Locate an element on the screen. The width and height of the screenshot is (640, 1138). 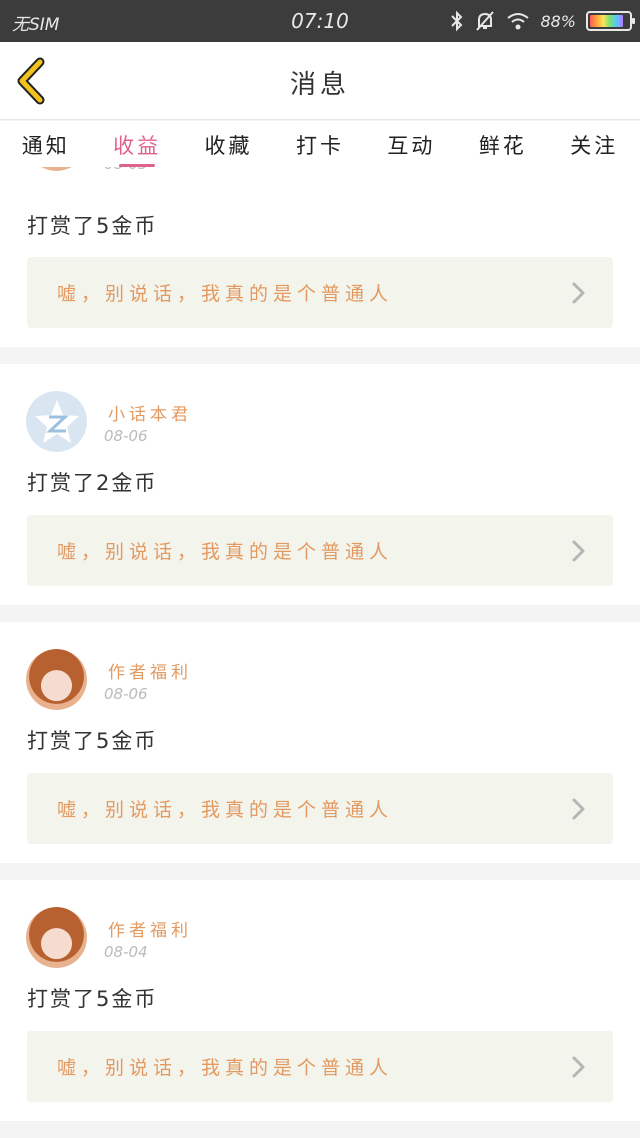
battery-icon is located at coordinates (610, 21).